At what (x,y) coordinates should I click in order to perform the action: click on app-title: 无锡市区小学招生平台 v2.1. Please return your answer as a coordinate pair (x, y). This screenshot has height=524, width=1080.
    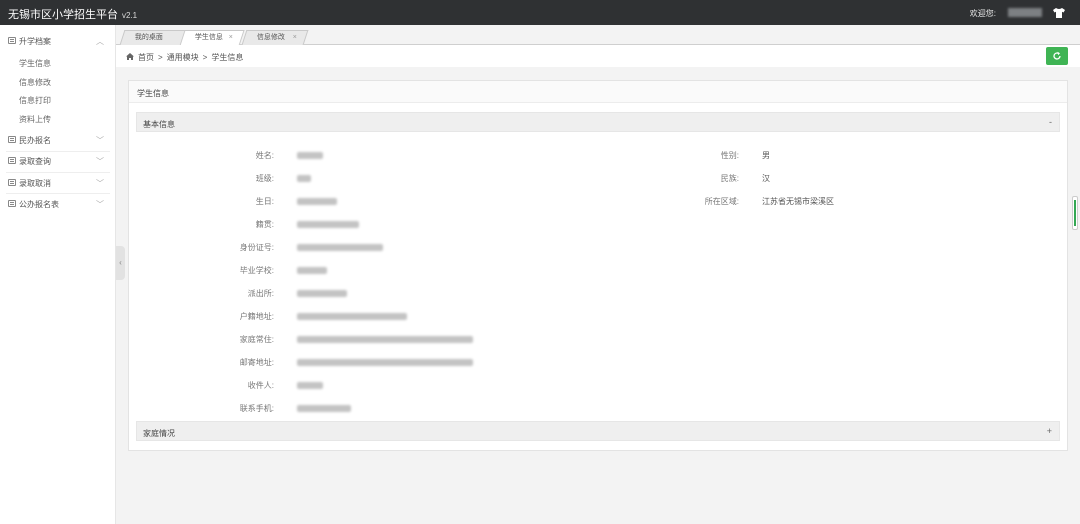
    Looking at the image, I should click on (72, 14).